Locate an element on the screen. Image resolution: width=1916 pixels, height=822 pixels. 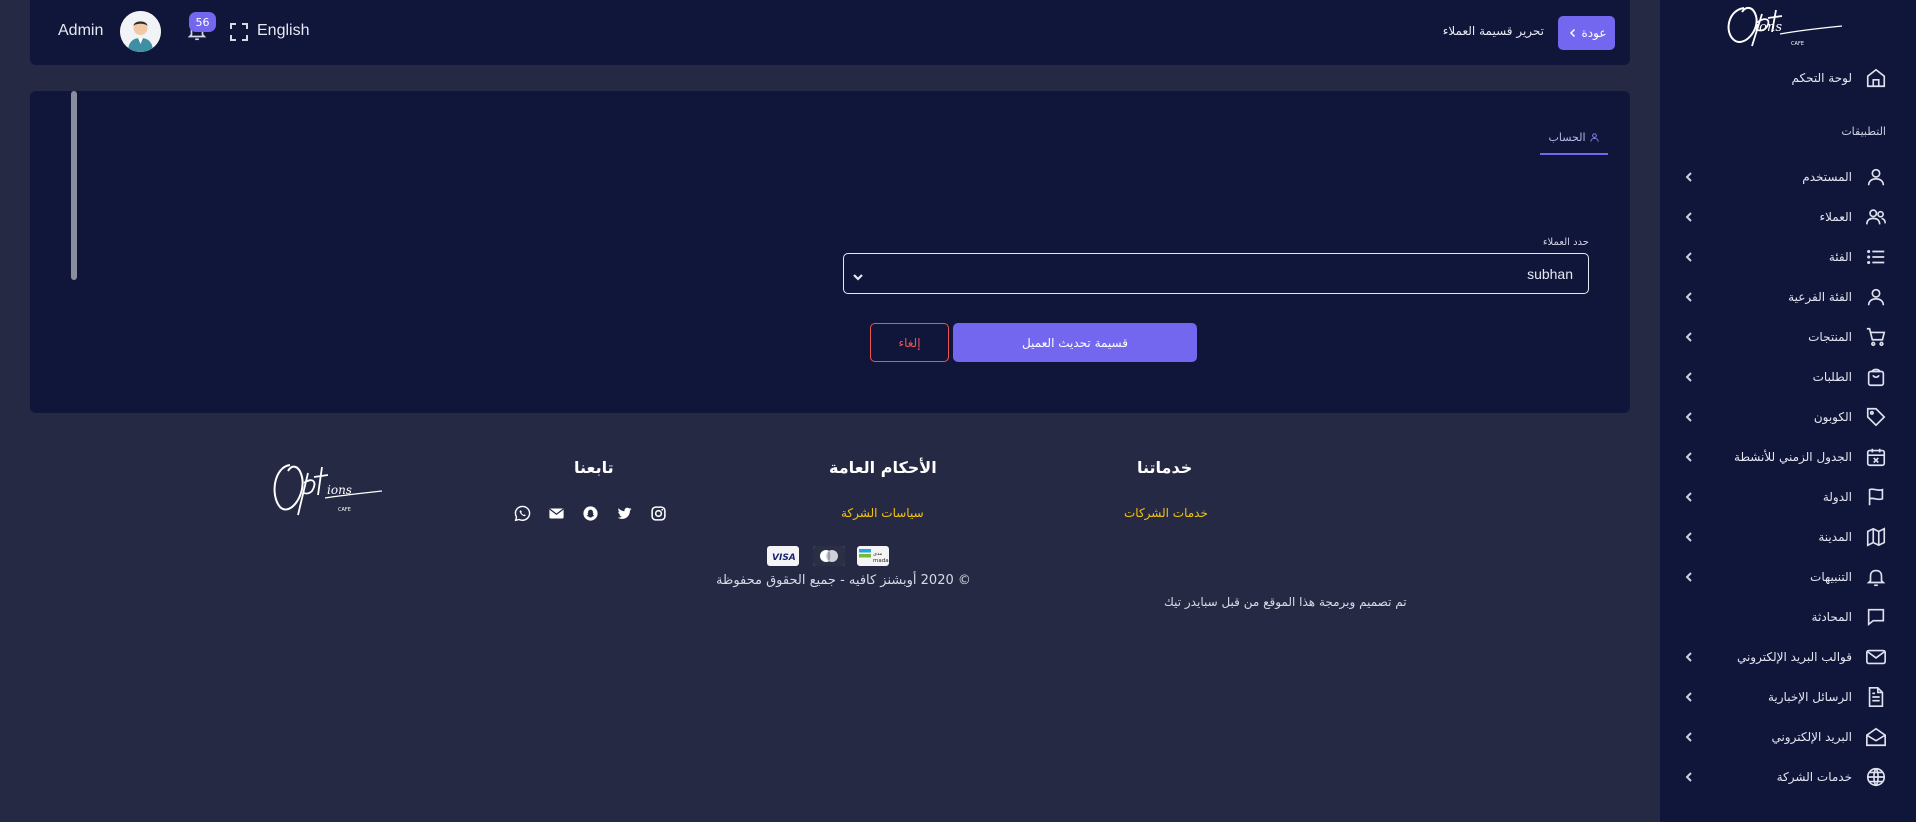
sidebar-item-label: الفئة الفرعية is located at coordinates (1820, 297).